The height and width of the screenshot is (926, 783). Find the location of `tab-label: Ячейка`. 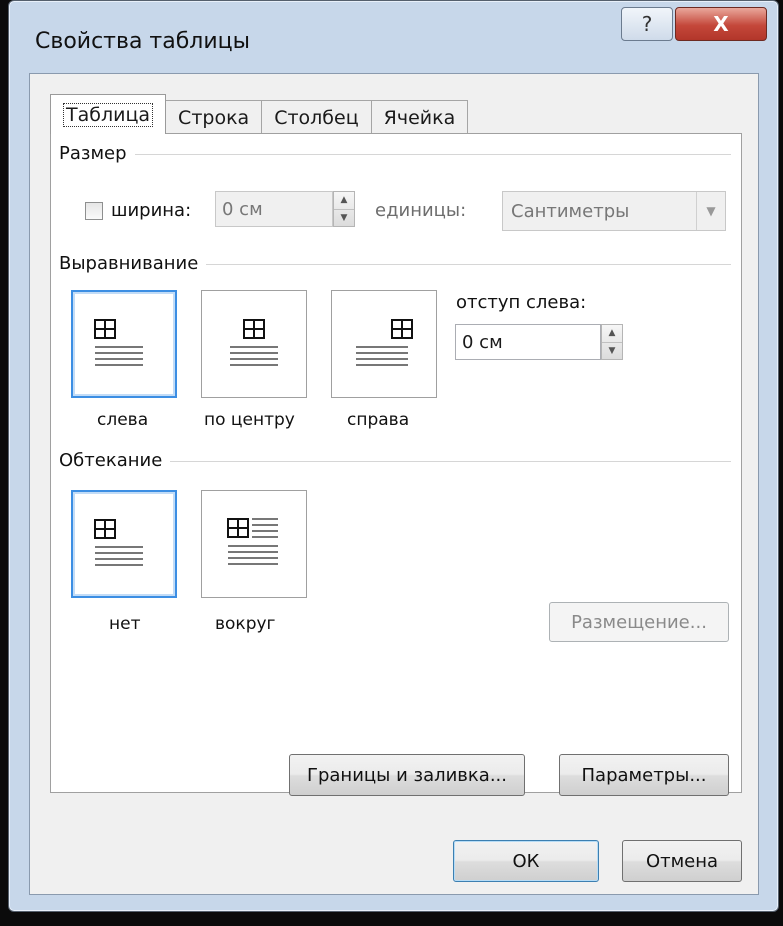

tab-label: Ячейка is located at coordinates (419, 117).